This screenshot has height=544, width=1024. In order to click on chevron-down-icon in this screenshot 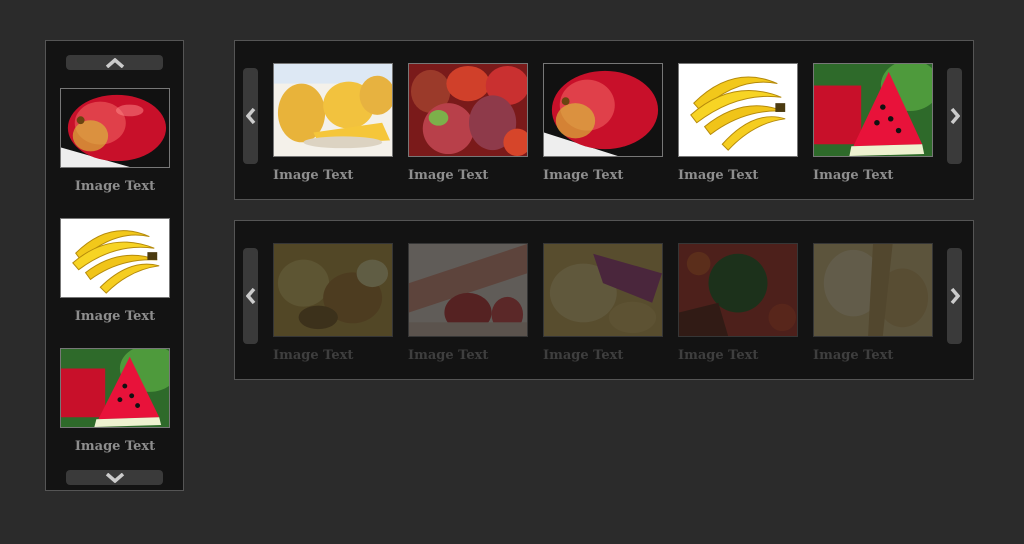, I will do `click(114, 477)`.